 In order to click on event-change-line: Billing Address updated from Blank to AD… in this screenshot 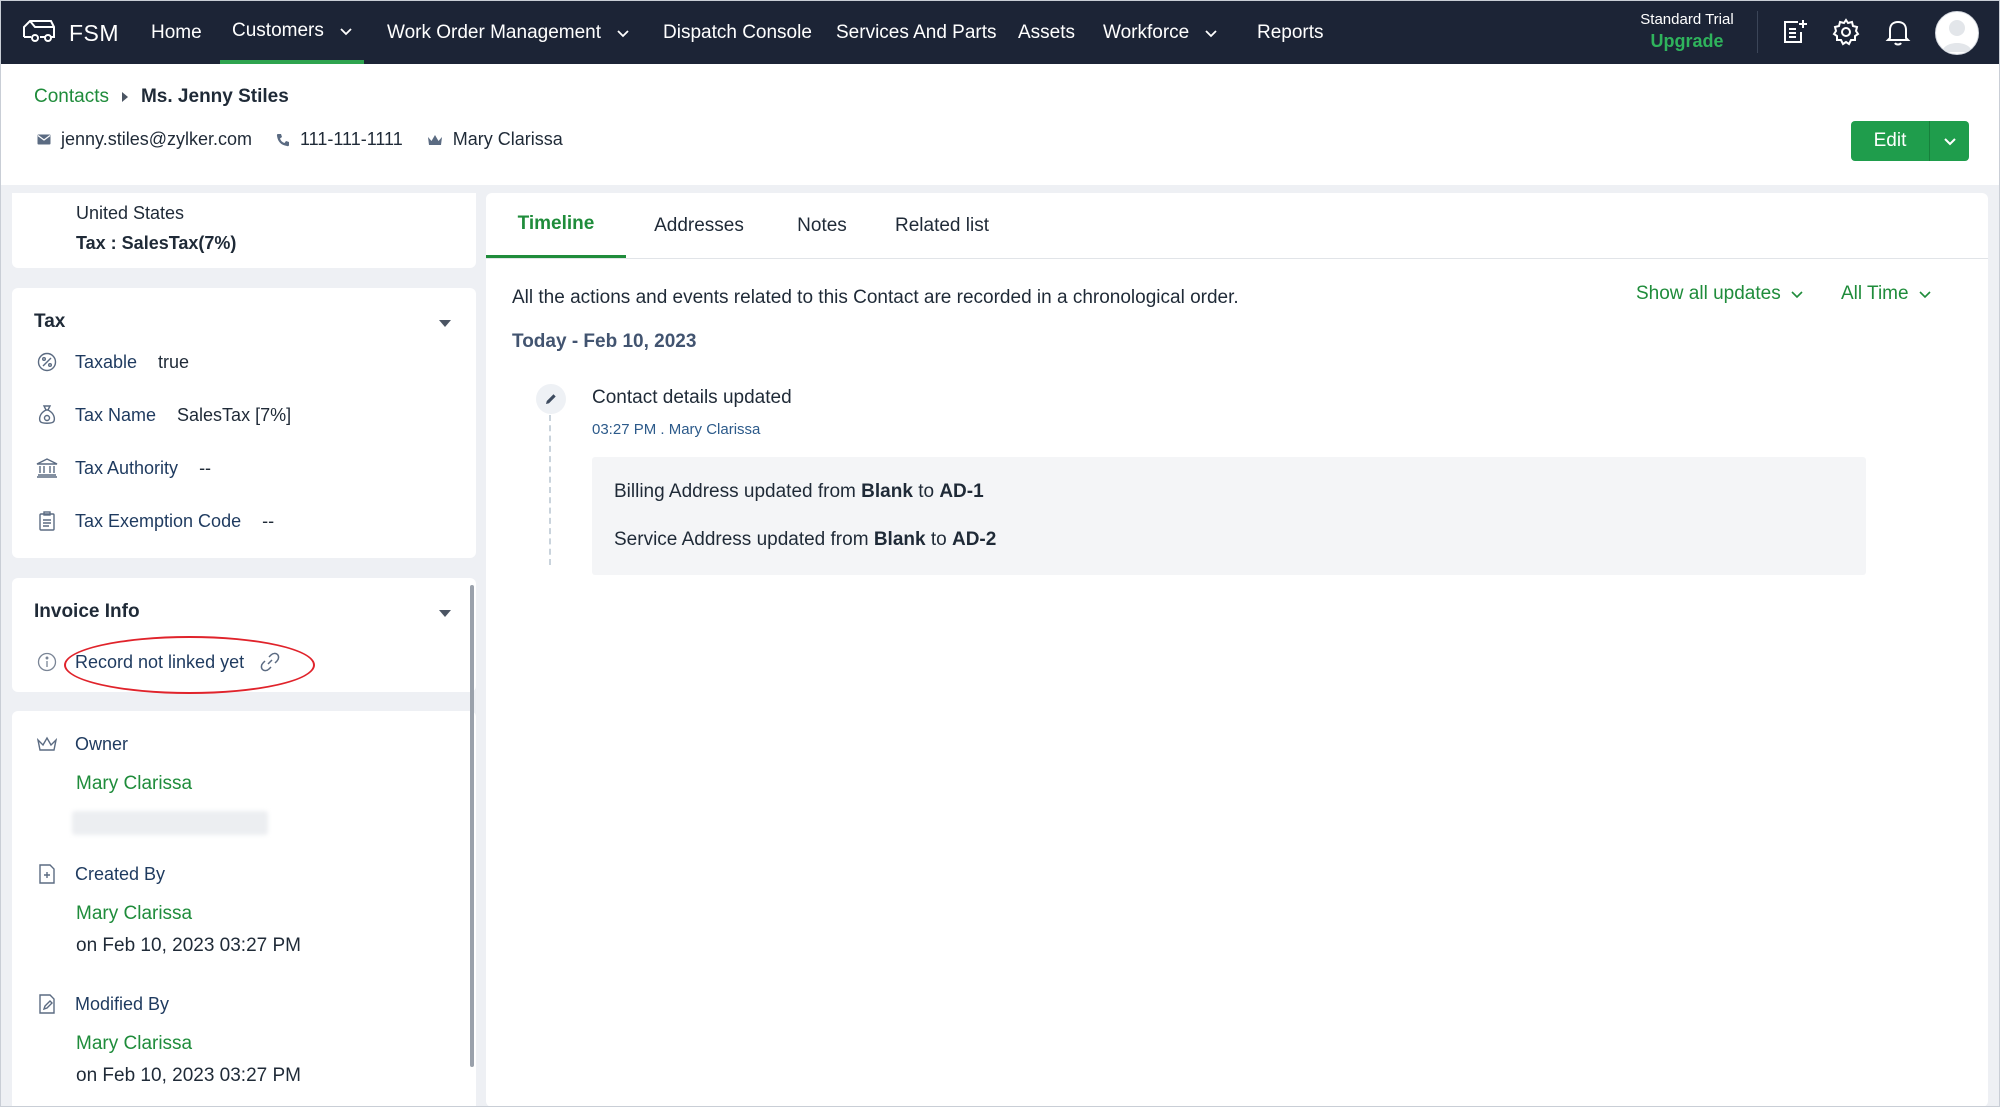, I will do `click(799, 492)`.